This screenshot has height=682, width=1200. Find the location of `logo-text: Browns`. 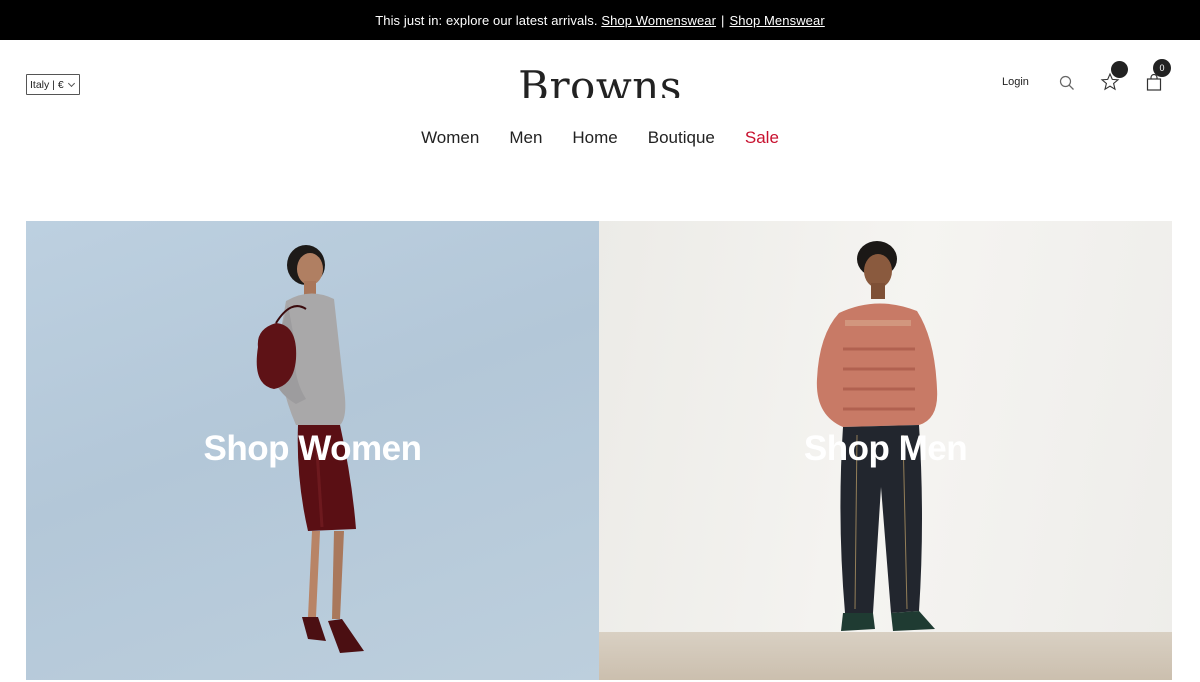

logo-text: Browns is located at coordinates (600, 80).